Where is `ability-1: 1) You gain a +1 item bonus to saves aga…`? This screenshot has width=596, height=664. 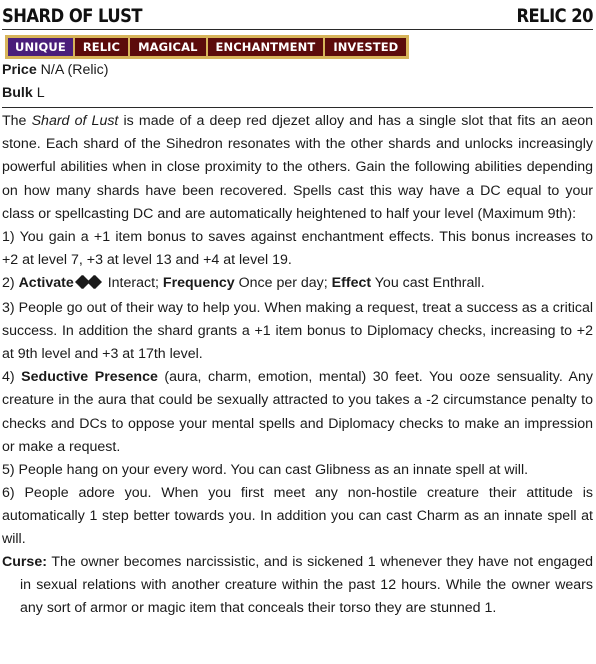 ability-1: 1) You gain a +1 item bonus to saves aga… is located at coordinates (297, 248).